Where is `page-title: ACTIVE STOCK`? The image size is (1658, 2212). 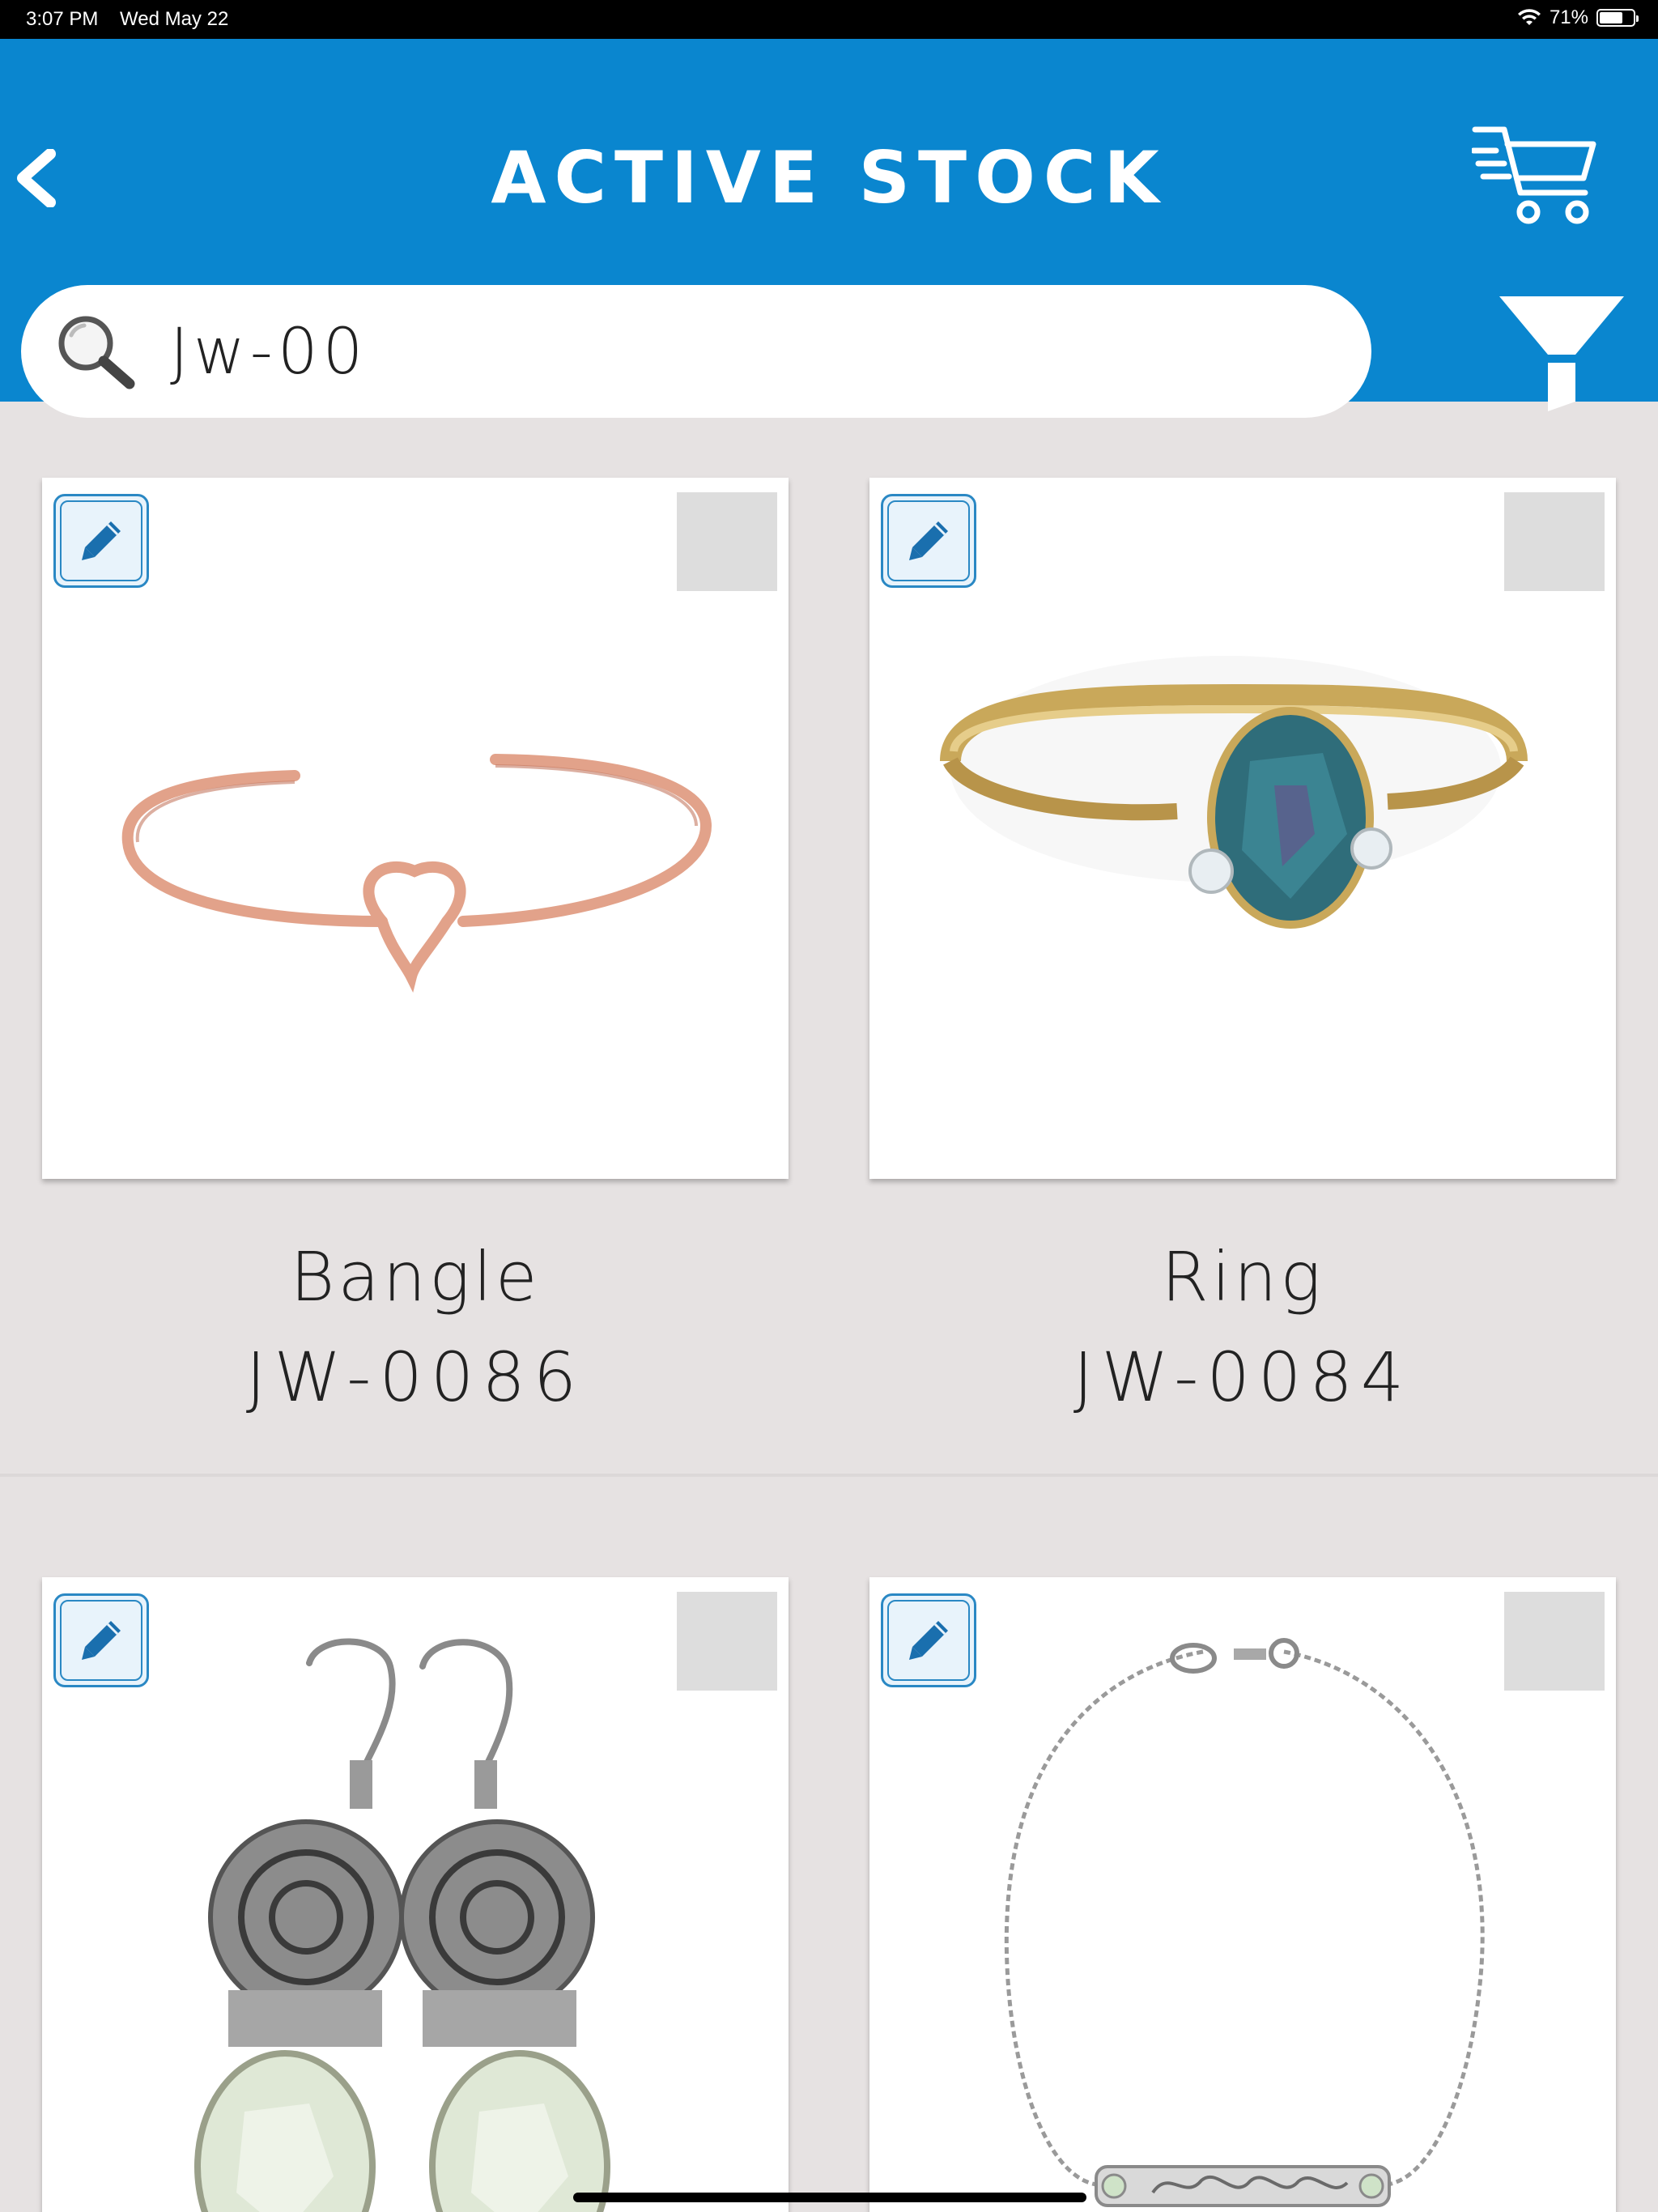 page-title: ACTIVE STOCK is located at coordinates (829, 178).